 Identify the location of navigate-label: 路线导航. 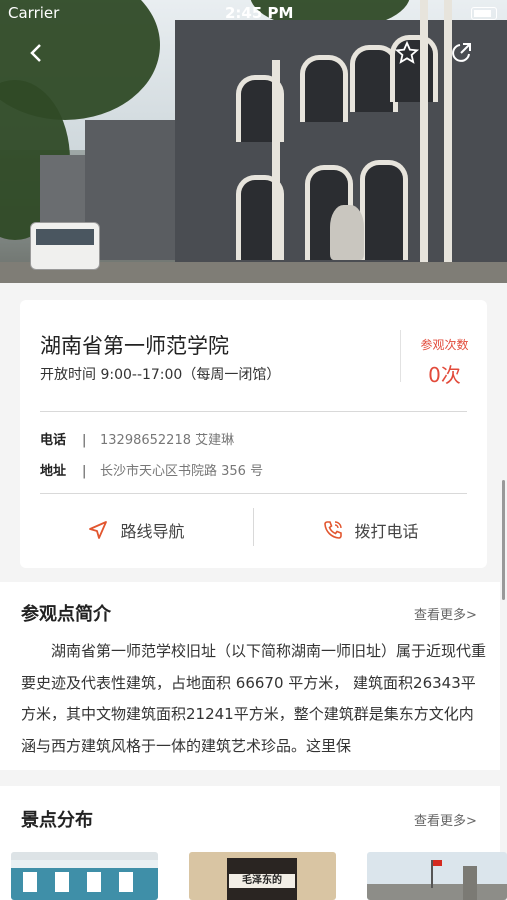
(152, 531).